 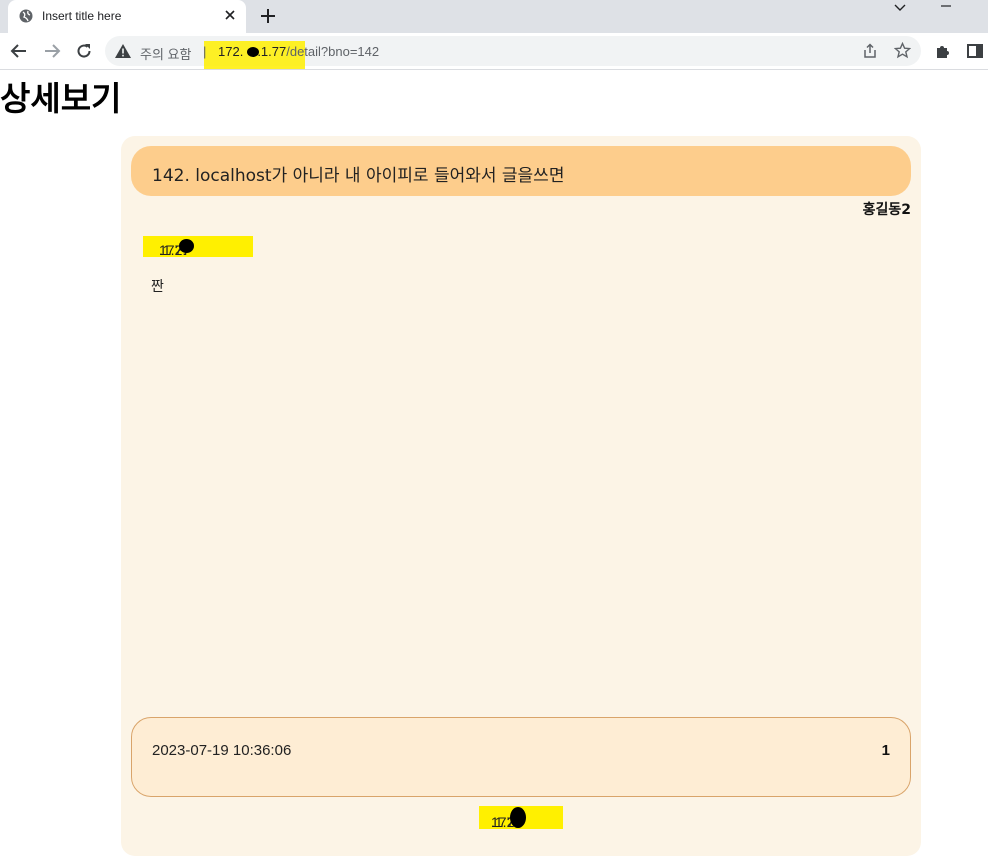 I want to click on browser-toolbar: 주의 요함 | 172. .1.77/detail?bno=142, so click(x=494, y=51).